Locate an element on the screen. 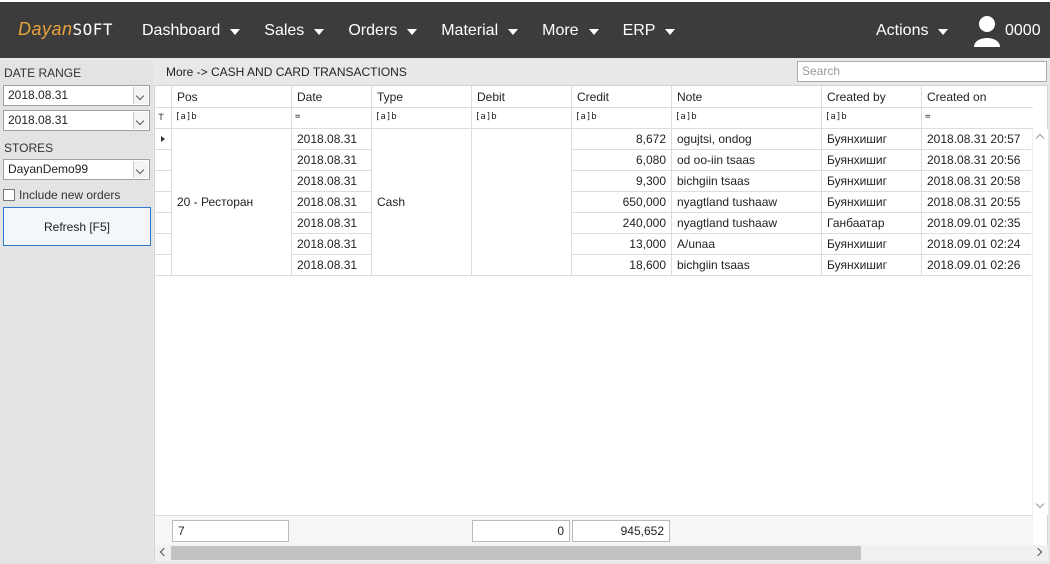 The height and width of the screenshot is (564, 1050). actions-menu: Actions is located at coordinates (912, 31).